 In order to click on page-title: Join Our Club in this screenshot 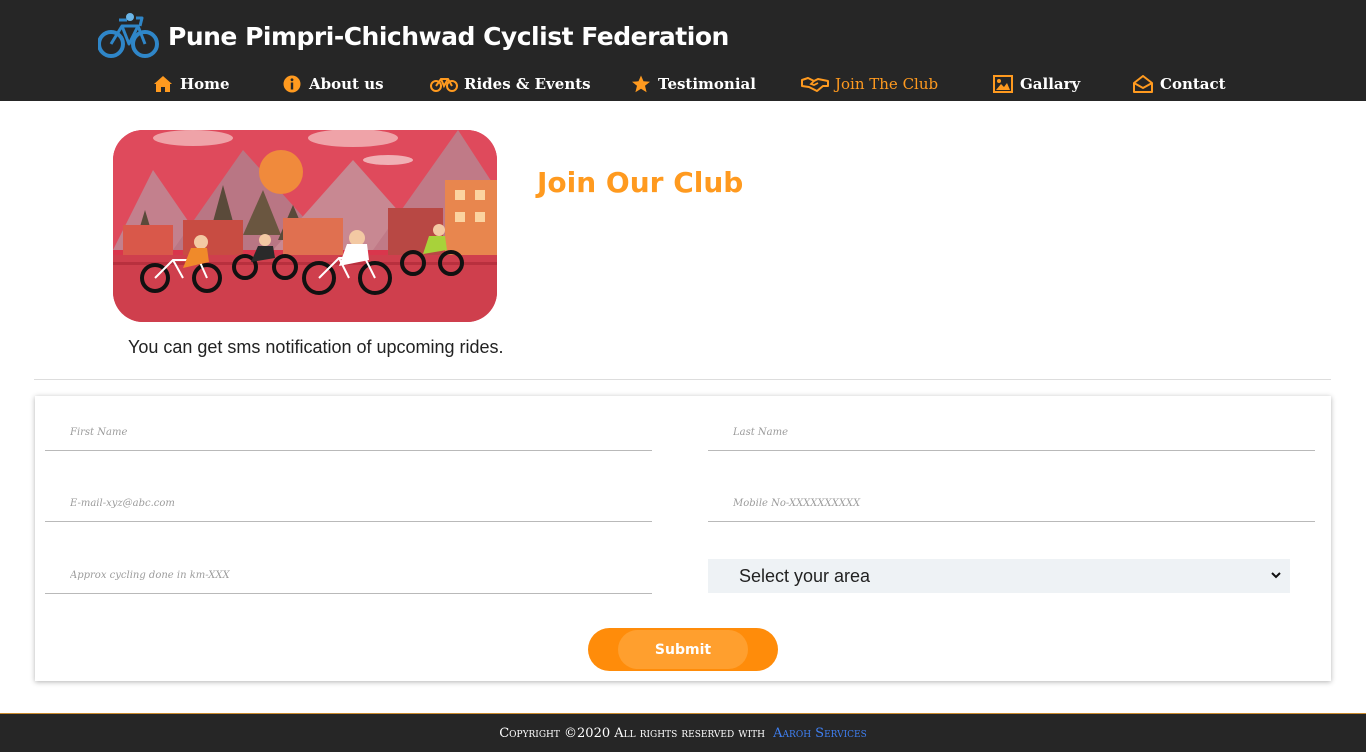, I will do `click(640, 182)`.